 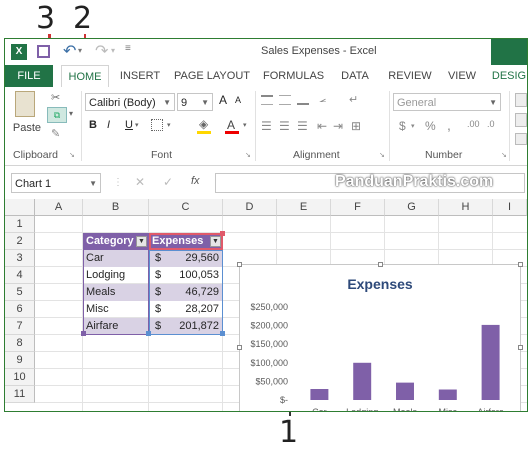 I want to click on format-painter-icon: ✎, so click(x=55, y=133).